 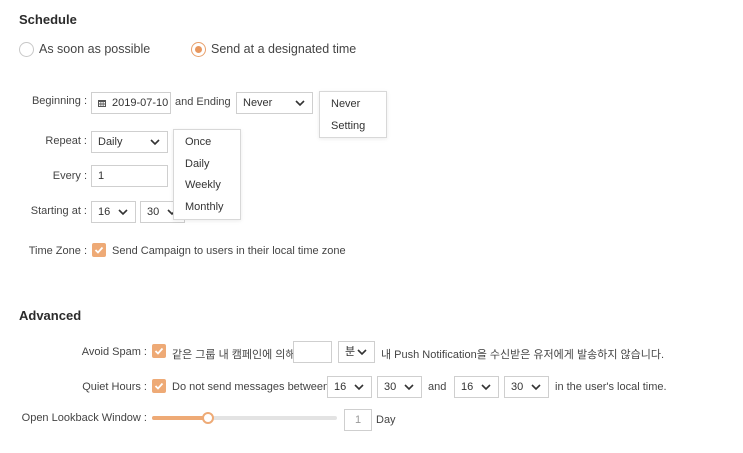 What do you see at coordinates (129, 142) in the screenshot?
I see `repeat-select: Daily` at bounding box center [129, 142].